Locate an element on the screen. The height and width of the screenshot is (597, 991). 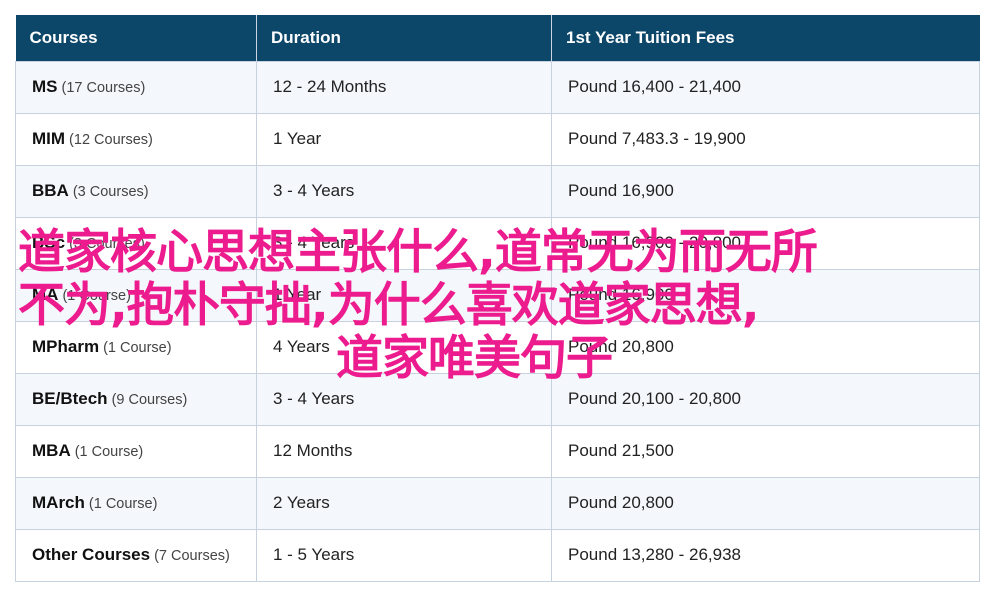
table-header-row: Courses Duration 1st Year Tuition Fees is located at coordinates (497, 38).